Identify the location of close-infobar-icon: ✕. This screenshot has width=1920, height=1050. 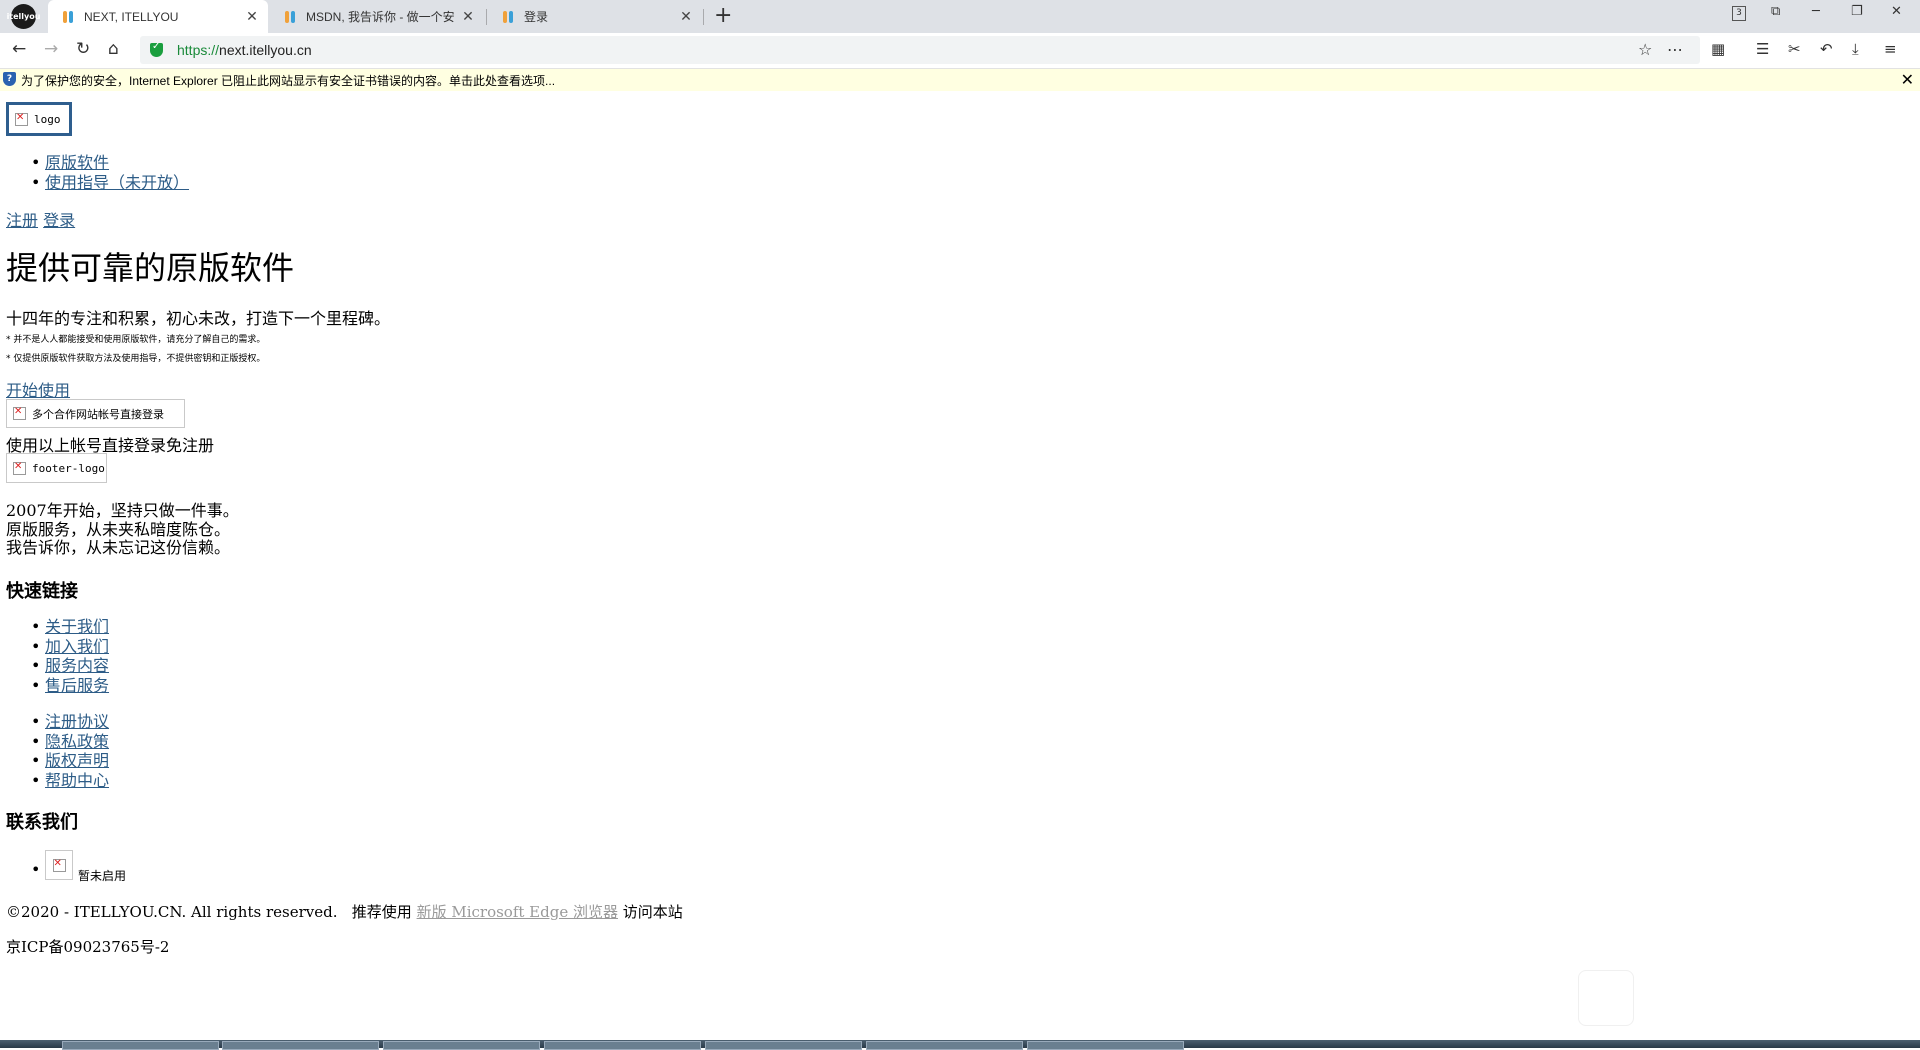
(1907, 79).